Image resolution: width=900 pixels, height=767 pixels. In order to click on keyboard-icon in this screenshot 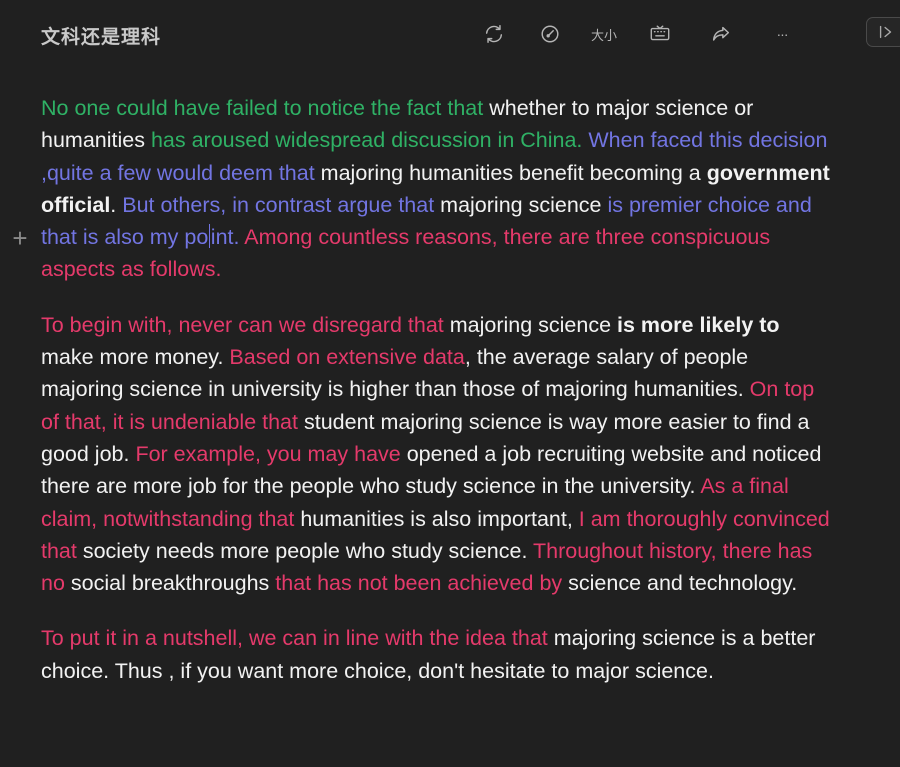, I will do `click(660, 34)`.